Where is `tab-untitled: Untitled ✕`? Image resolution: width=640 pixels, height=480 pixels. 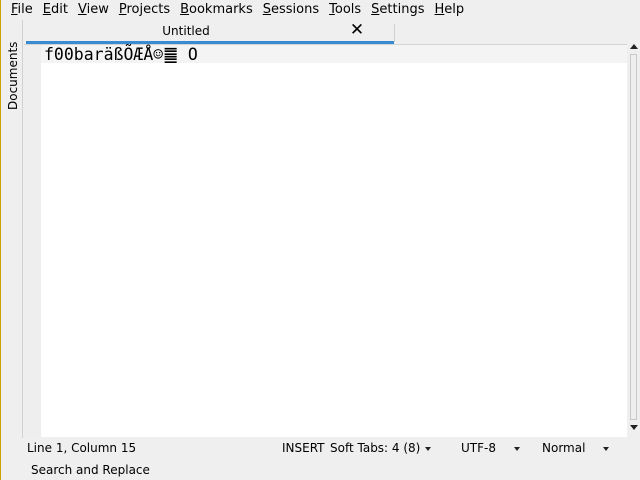
tab-untitled: Untitled ✕ is located at coordinates (210, 32).